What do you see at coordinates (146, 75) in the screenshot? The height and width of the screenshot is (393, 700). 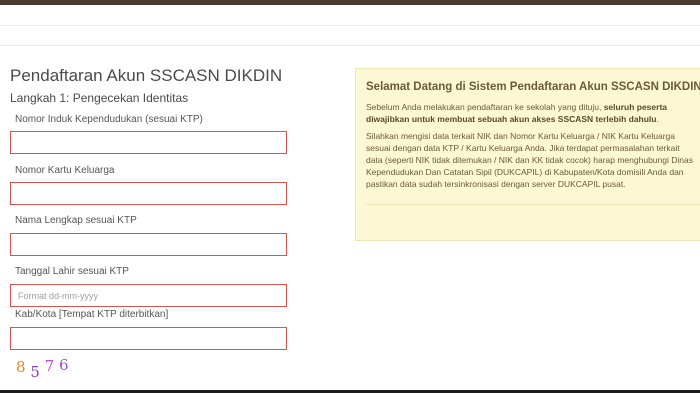 I see `page-title: Pendaftaran Akun SSCASN DIKDIN` at bounding box center [146, 75].